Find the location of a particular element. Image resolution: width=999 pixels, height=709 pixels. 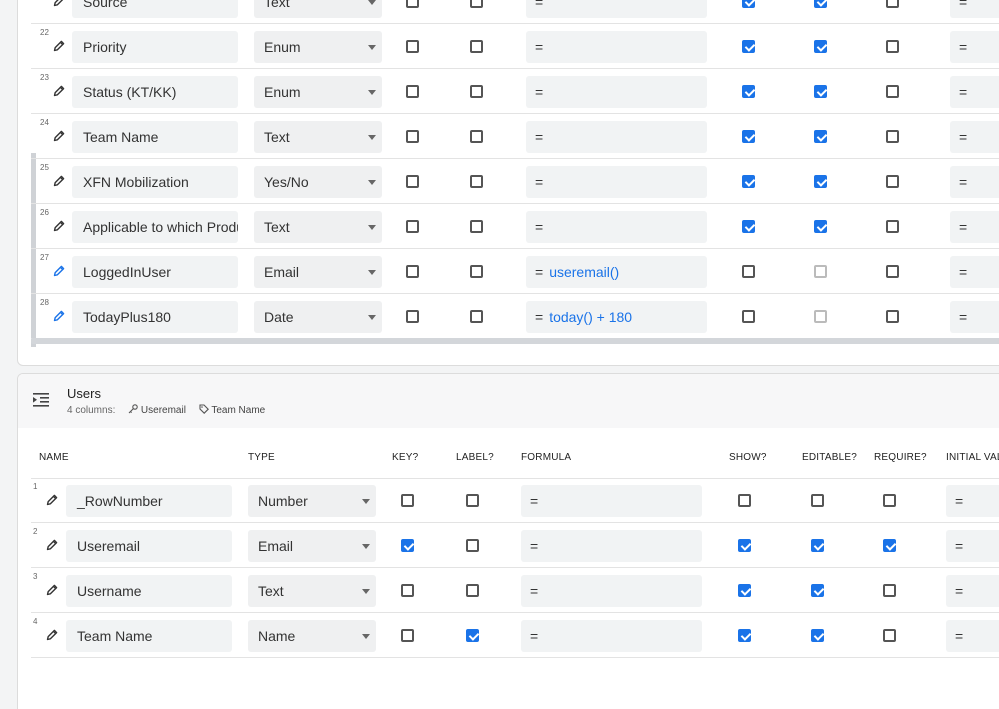

column-name-field: Status (KT/KK) is located at coordinates (155, 92).